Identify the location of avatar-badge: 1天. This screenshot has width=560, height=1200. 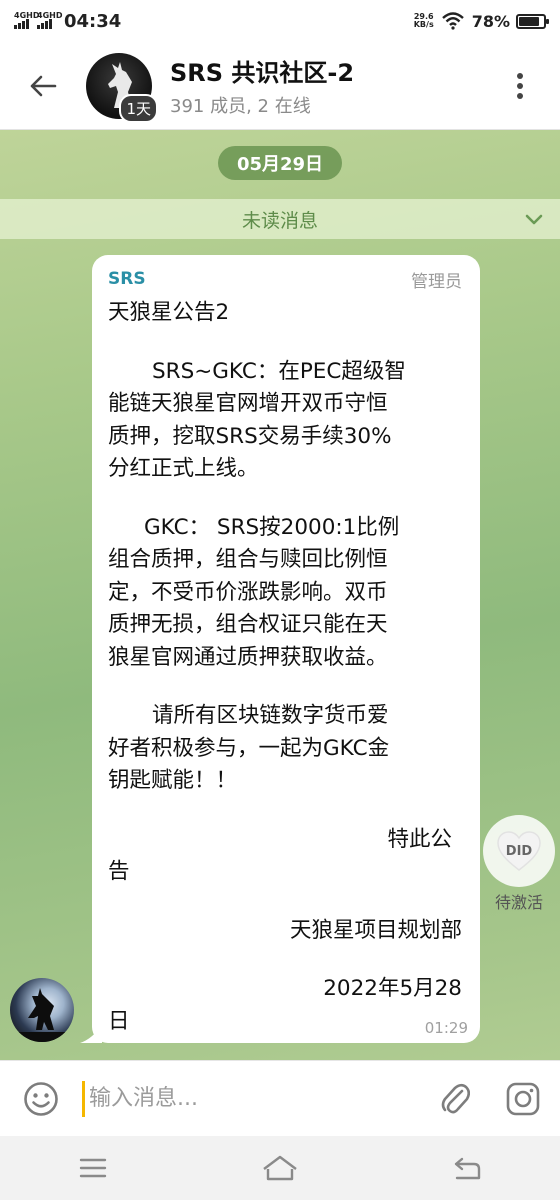
(138, 108).